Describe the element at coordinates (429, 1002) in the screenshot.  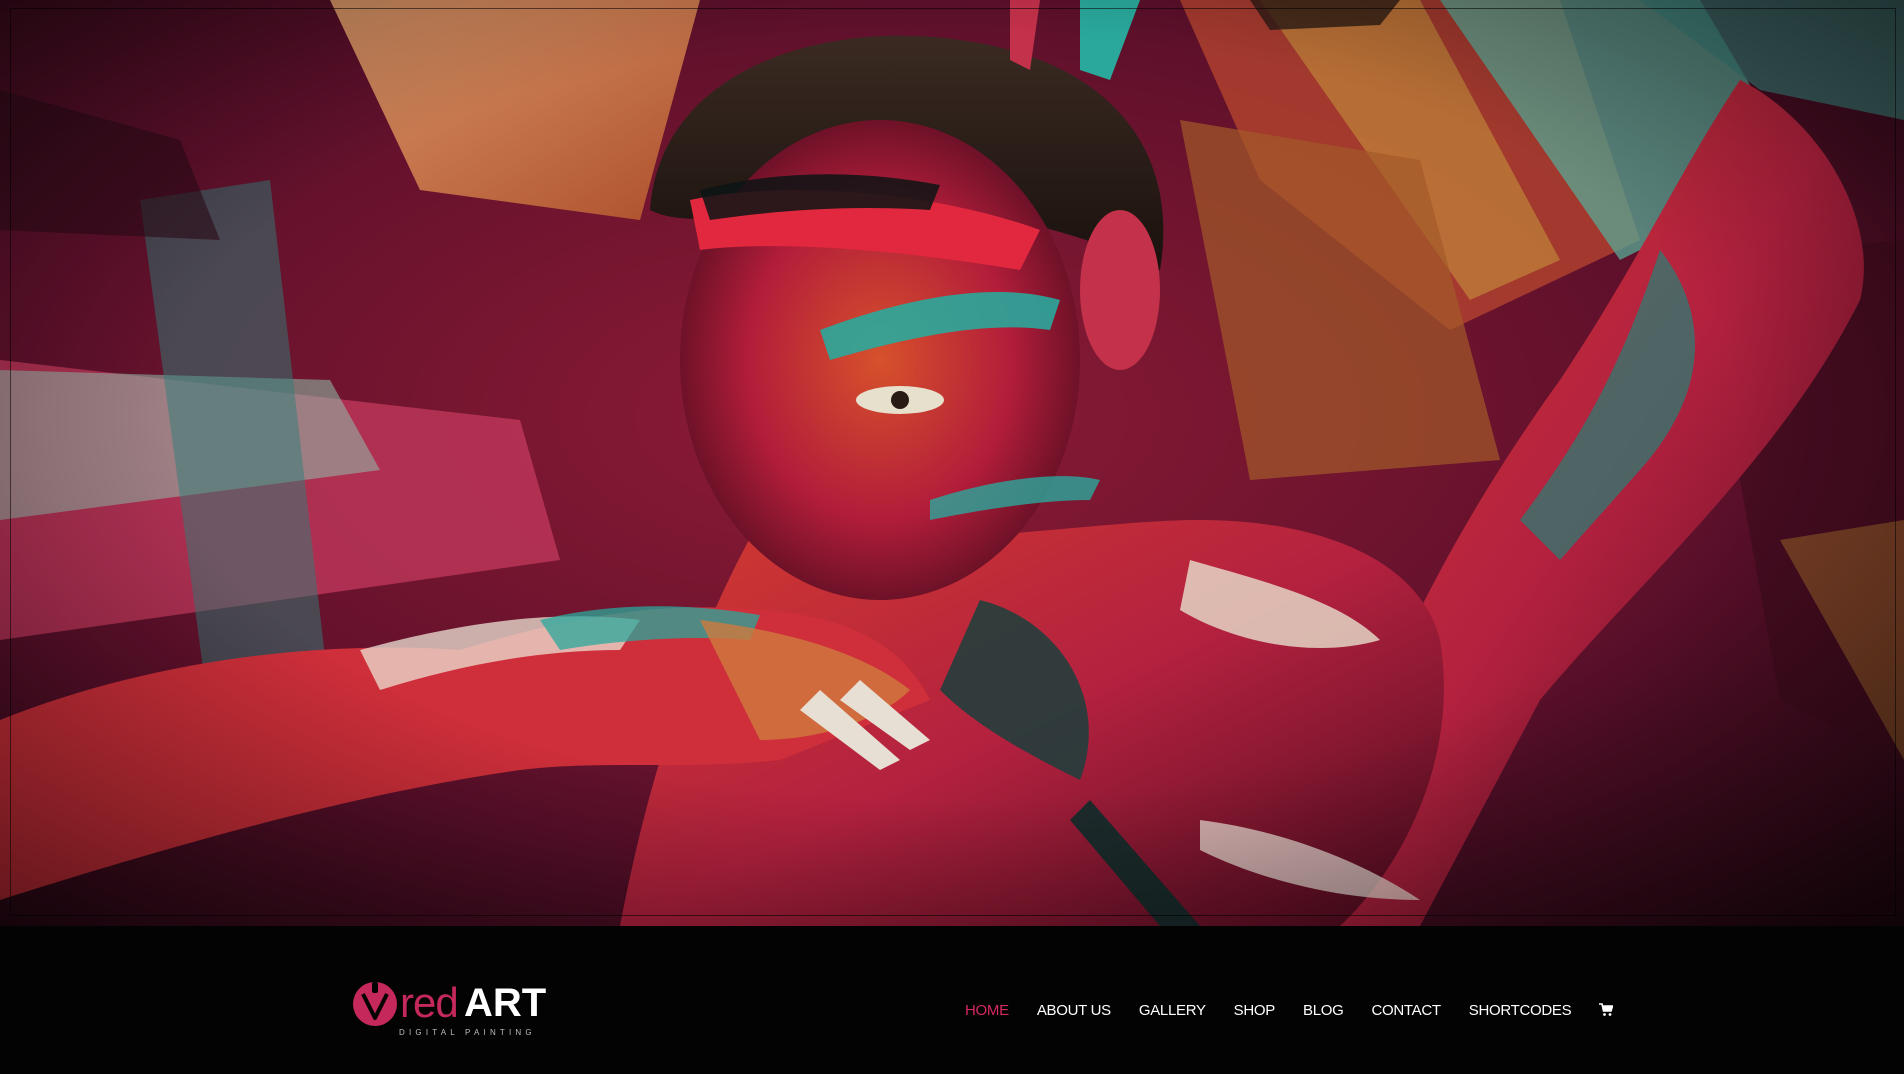
I see `logo-brand-light-text: red` at that location.